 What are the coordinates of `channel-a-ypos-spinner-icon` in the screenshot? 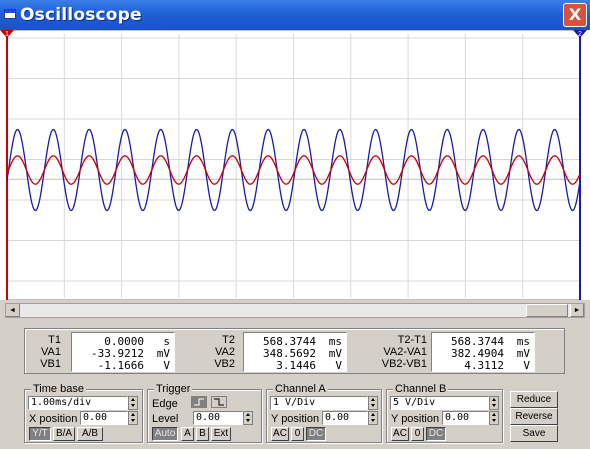 It's located at (373, 418).